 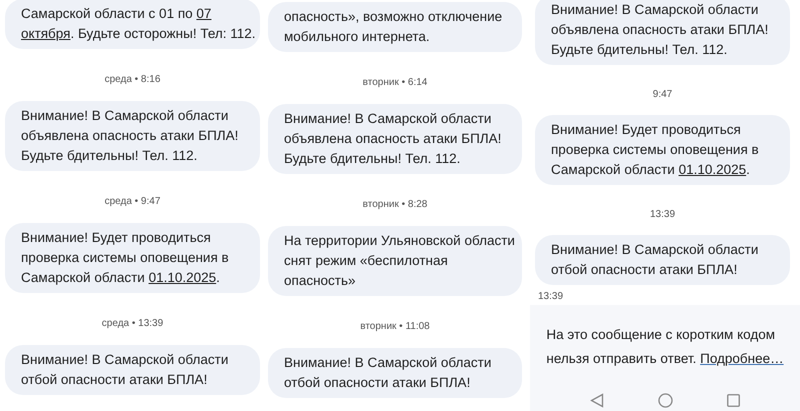 What do you see at coordinates (204, 13) in the screenshot?
I see `link: 07` at bounding box center [204, 13].